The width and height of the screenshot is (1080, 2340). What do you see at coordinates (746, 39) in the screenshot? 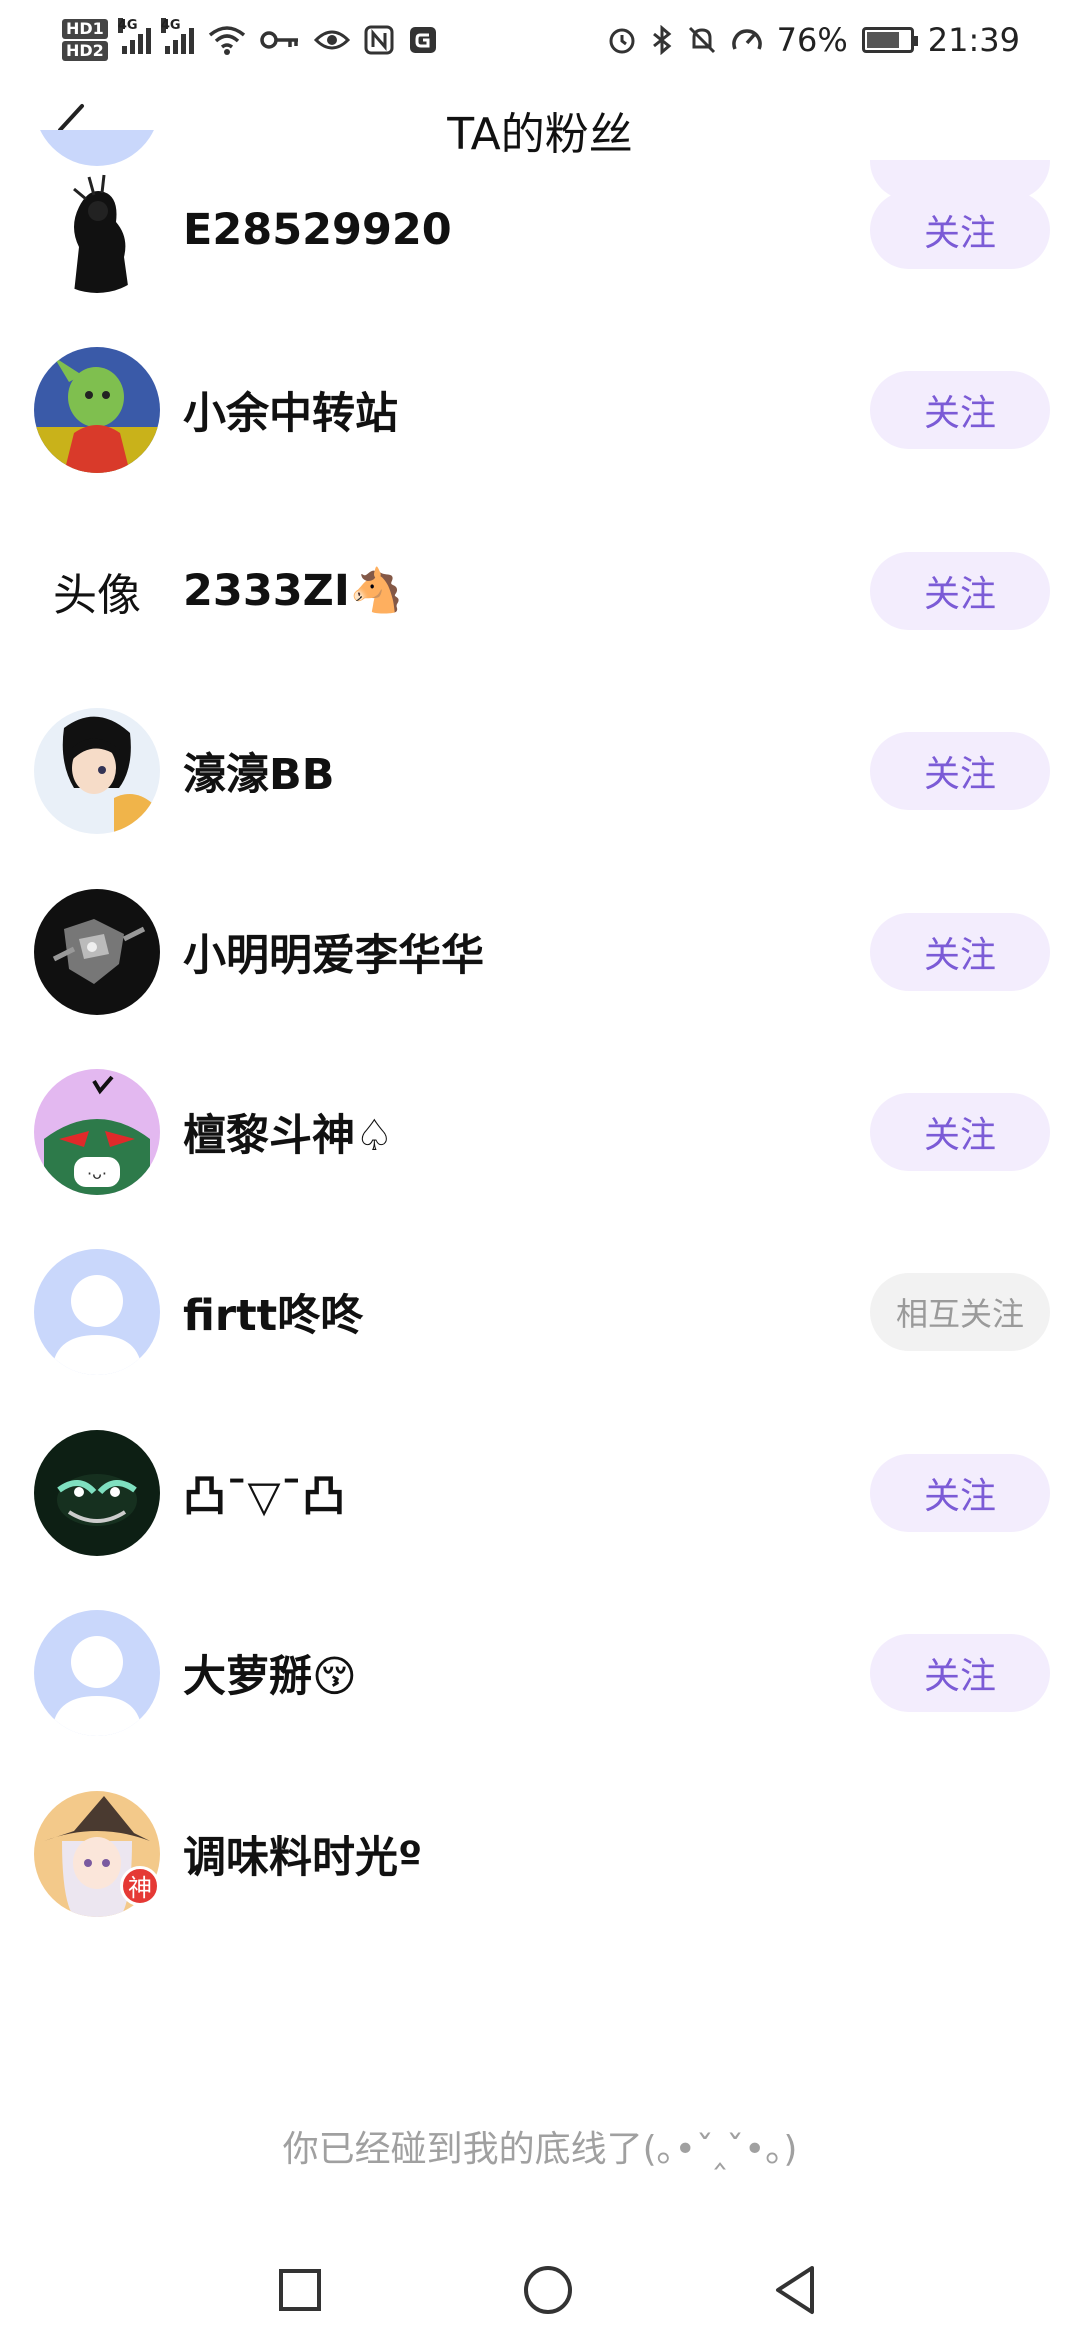
I see `data-saver-icon` at bounding box center [746, 39].